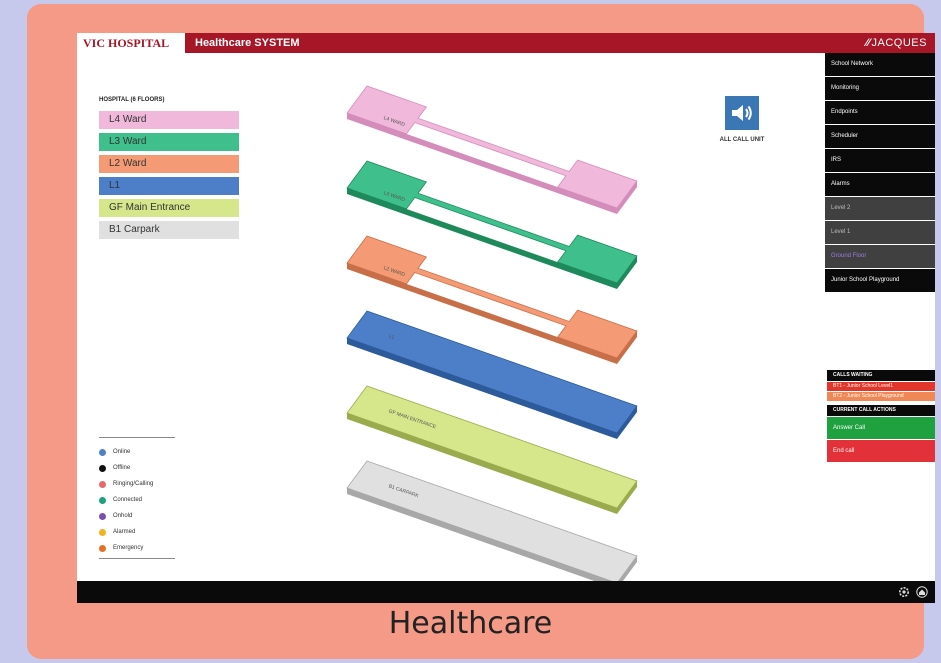  Describe the element at coordinates (880, 280) in the screenshot. I see `menu-junior-school-playground: Junior School Playground` at that location.